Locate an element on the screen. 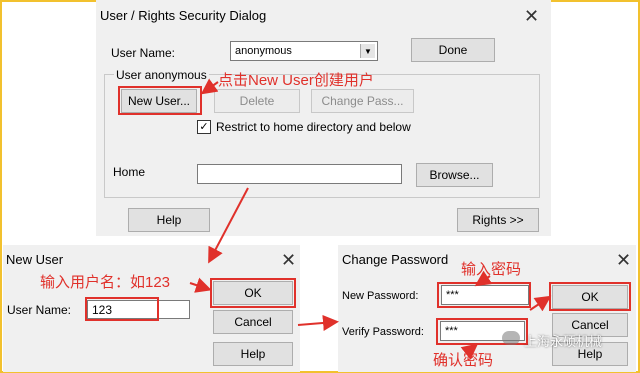  new-user-cancel-button: Cancel is located at coordinates (253, 322).